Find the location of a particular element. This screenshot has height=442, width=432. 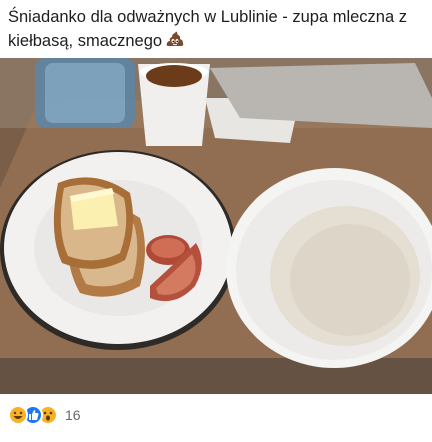

reactions-bar: 16 is located at coordinates (44, 415).